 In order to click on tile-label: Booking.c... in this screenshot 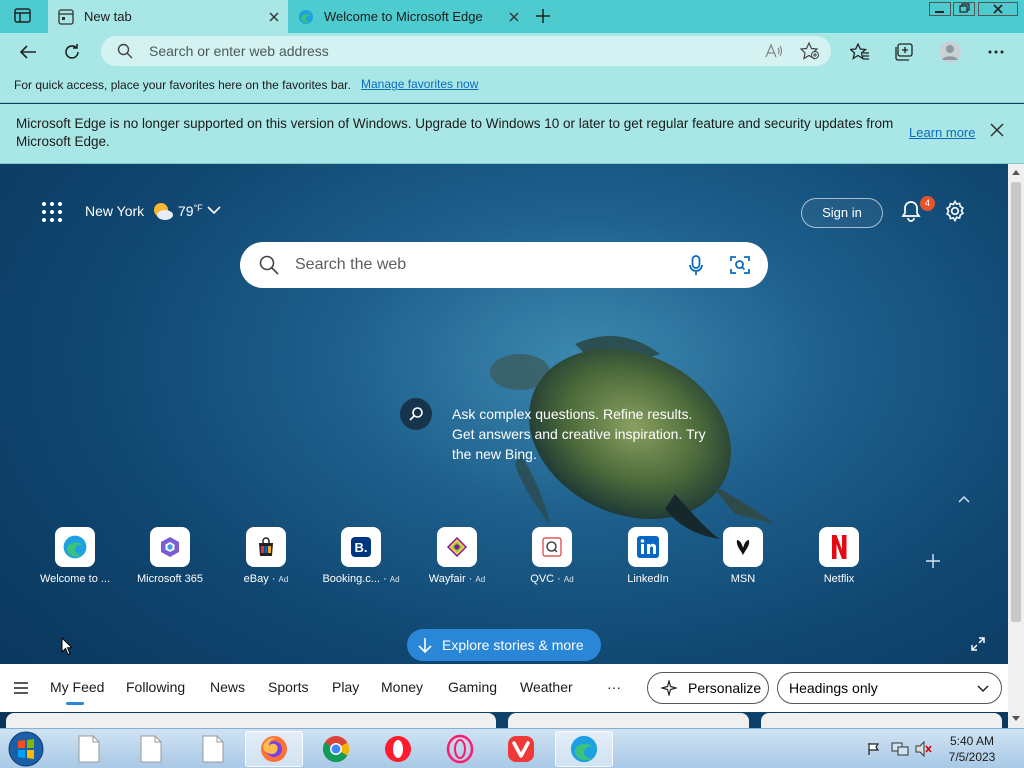, I will do `click(351, 579)`.